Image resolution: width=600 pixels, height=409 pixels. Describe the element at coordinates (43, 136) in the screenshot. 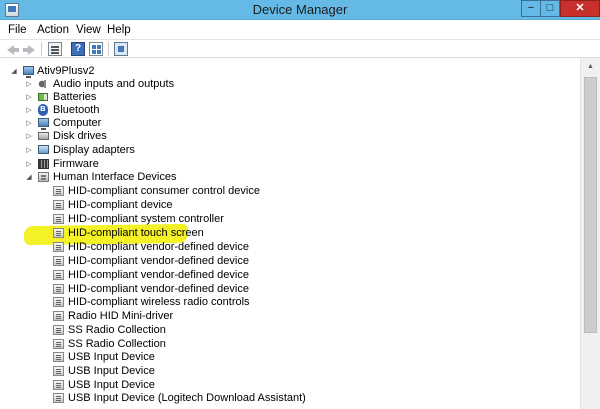

I see `disk-drive-icon` at that location.